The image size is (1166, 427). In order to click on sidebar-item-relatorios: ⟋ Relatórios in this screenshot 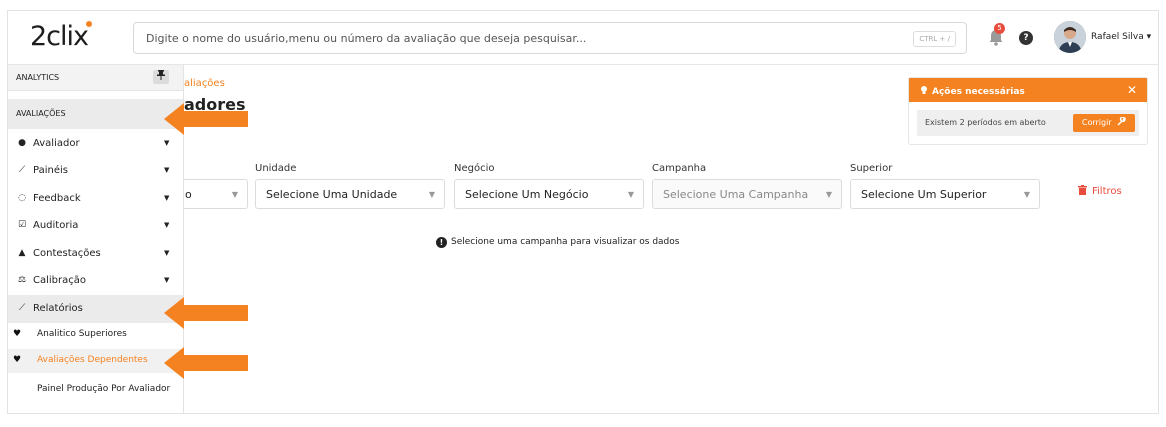, I will do `click(95, 309)`.